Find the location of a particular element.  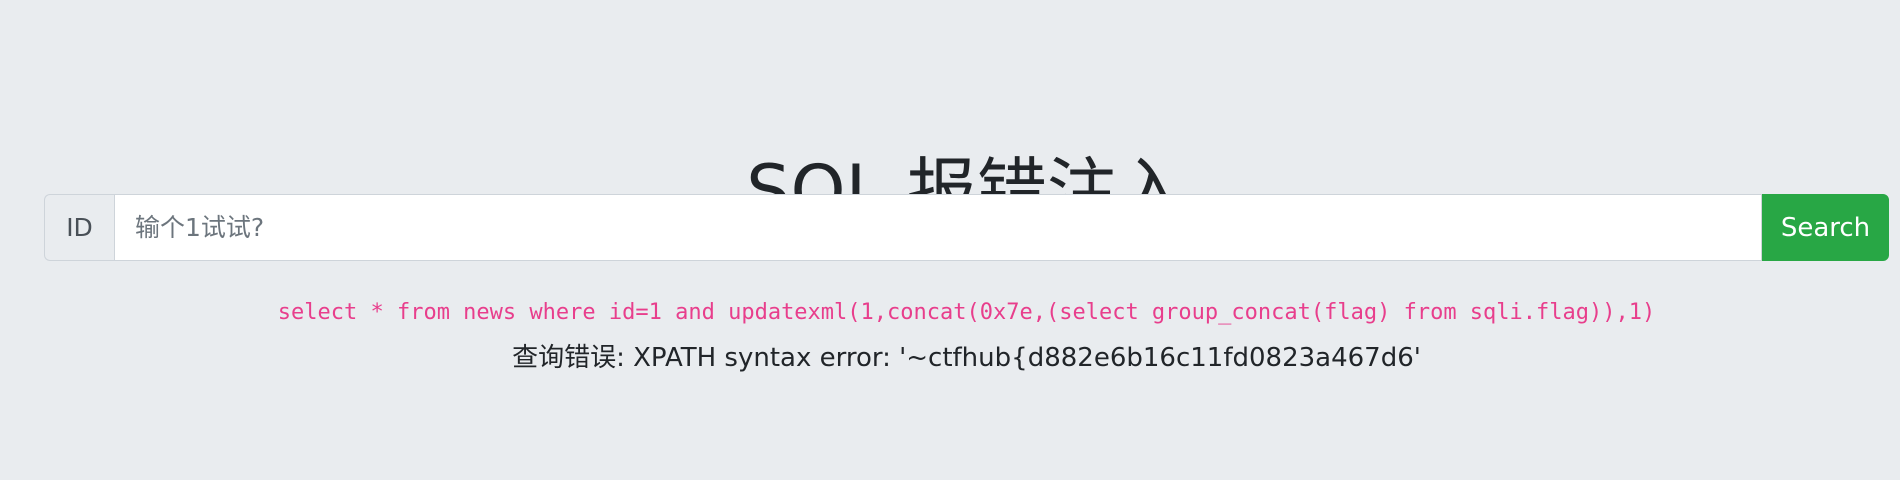

search-button: Search is located at coordinates (1825, 227).